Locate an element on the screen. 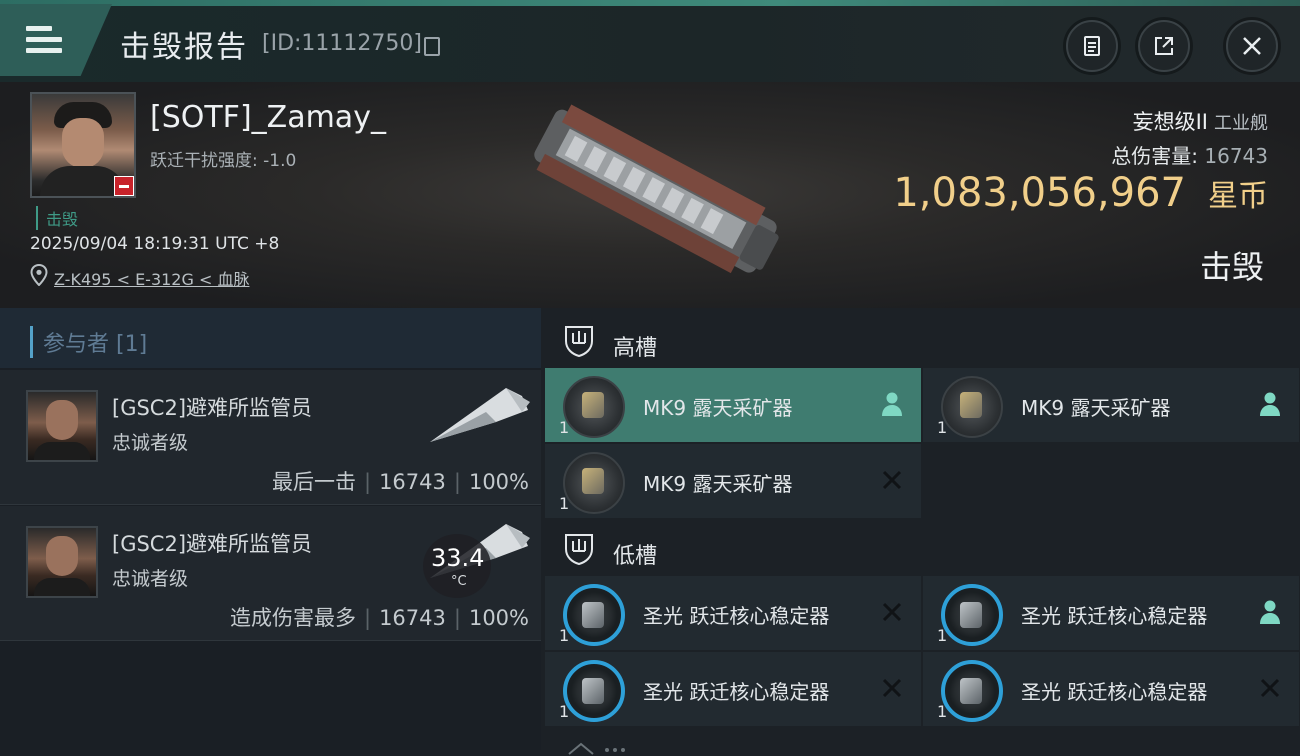 The width and height of the screenshot is (1300, 756). clipboard-button is located at coordinates (1092, 46).